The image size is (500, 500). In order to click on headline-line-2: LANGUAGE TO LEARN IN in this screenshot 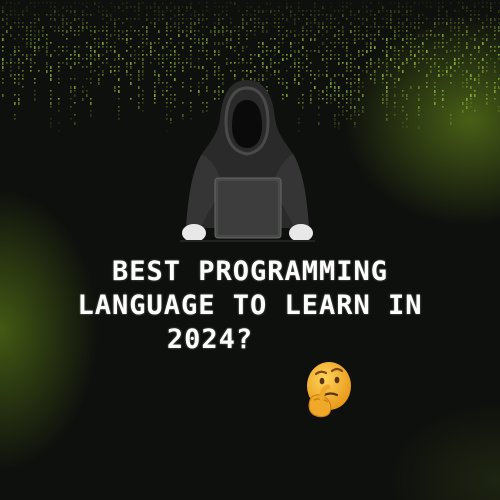, I will do `click(250, 305)`.